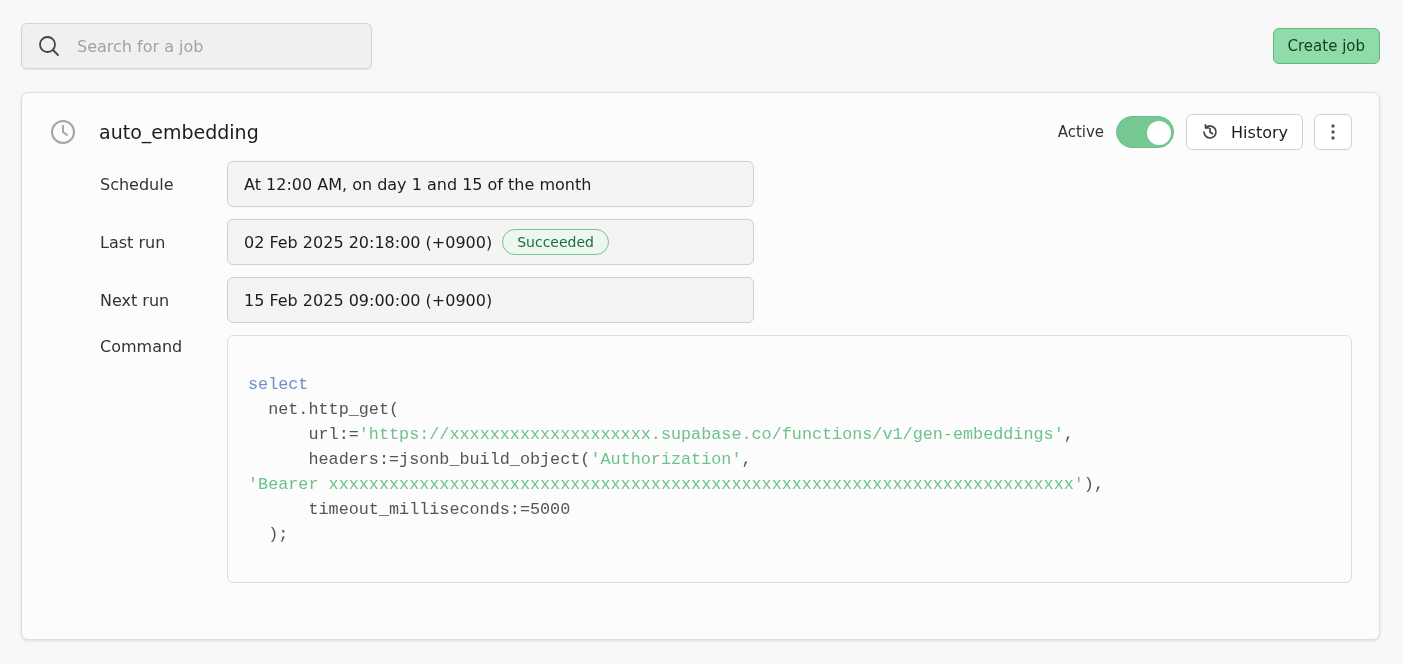  I want to click on field-value: 15 Feb 2025 09:00:00 (+0900), so click(368, 300).